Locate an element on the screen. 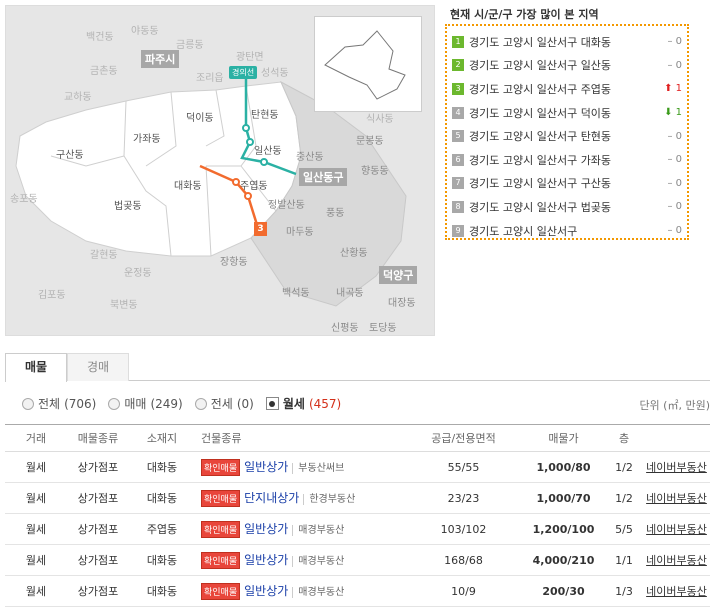  ranking-item: 7 경기도 고양시 일산서구 구산동 – 0 is located at coordinates (567, 184).